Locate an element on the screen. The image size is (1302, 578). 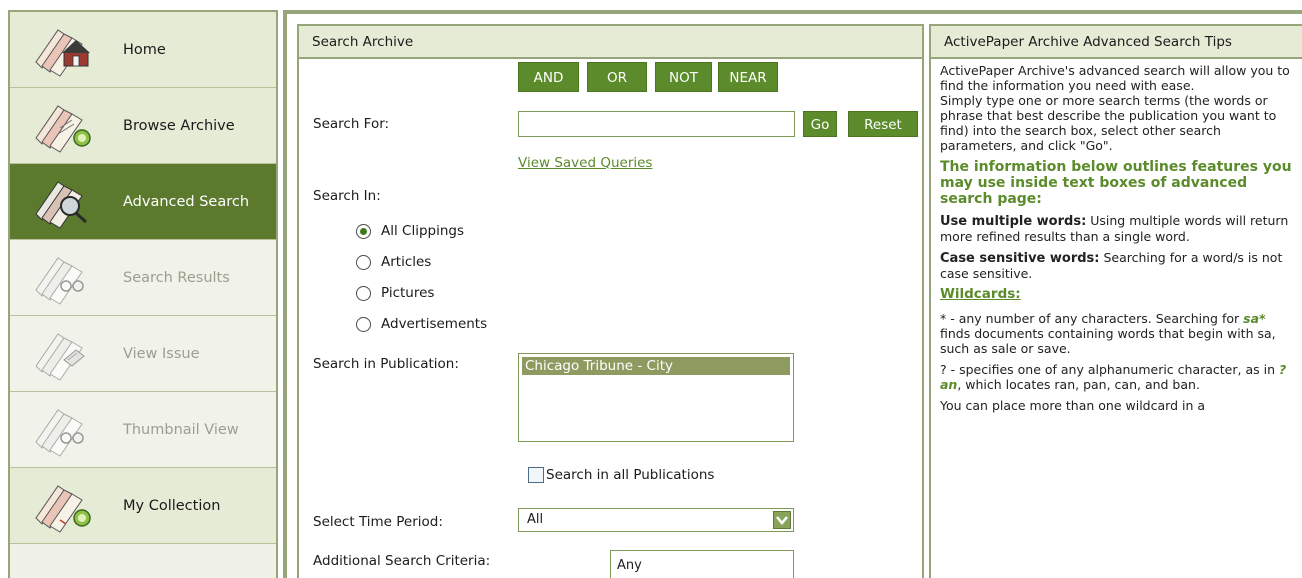
tips-title: ActivePaper Archive Advanced Search Tips is located at coordinates (1116, 42).